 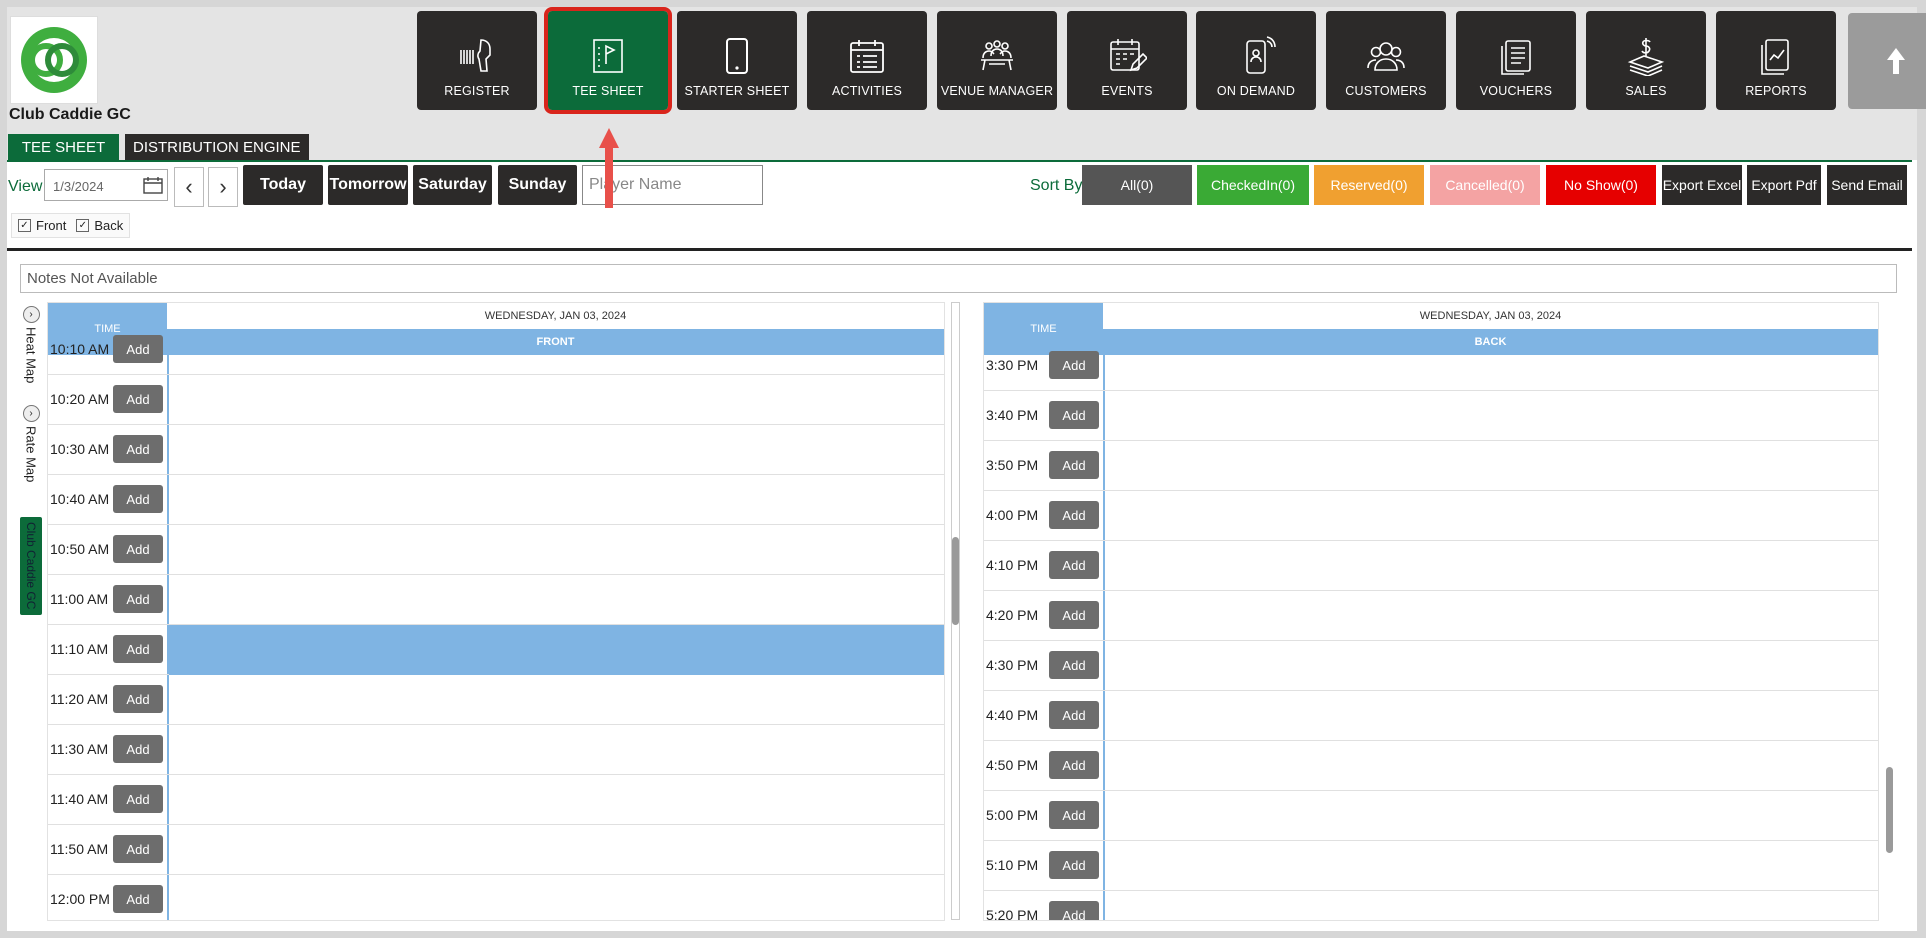 What do you see at coordinates (496, 800) in the screenshot?
I see `tee-time-row: 11:40 AM Add` at bounding box center [496, 800].